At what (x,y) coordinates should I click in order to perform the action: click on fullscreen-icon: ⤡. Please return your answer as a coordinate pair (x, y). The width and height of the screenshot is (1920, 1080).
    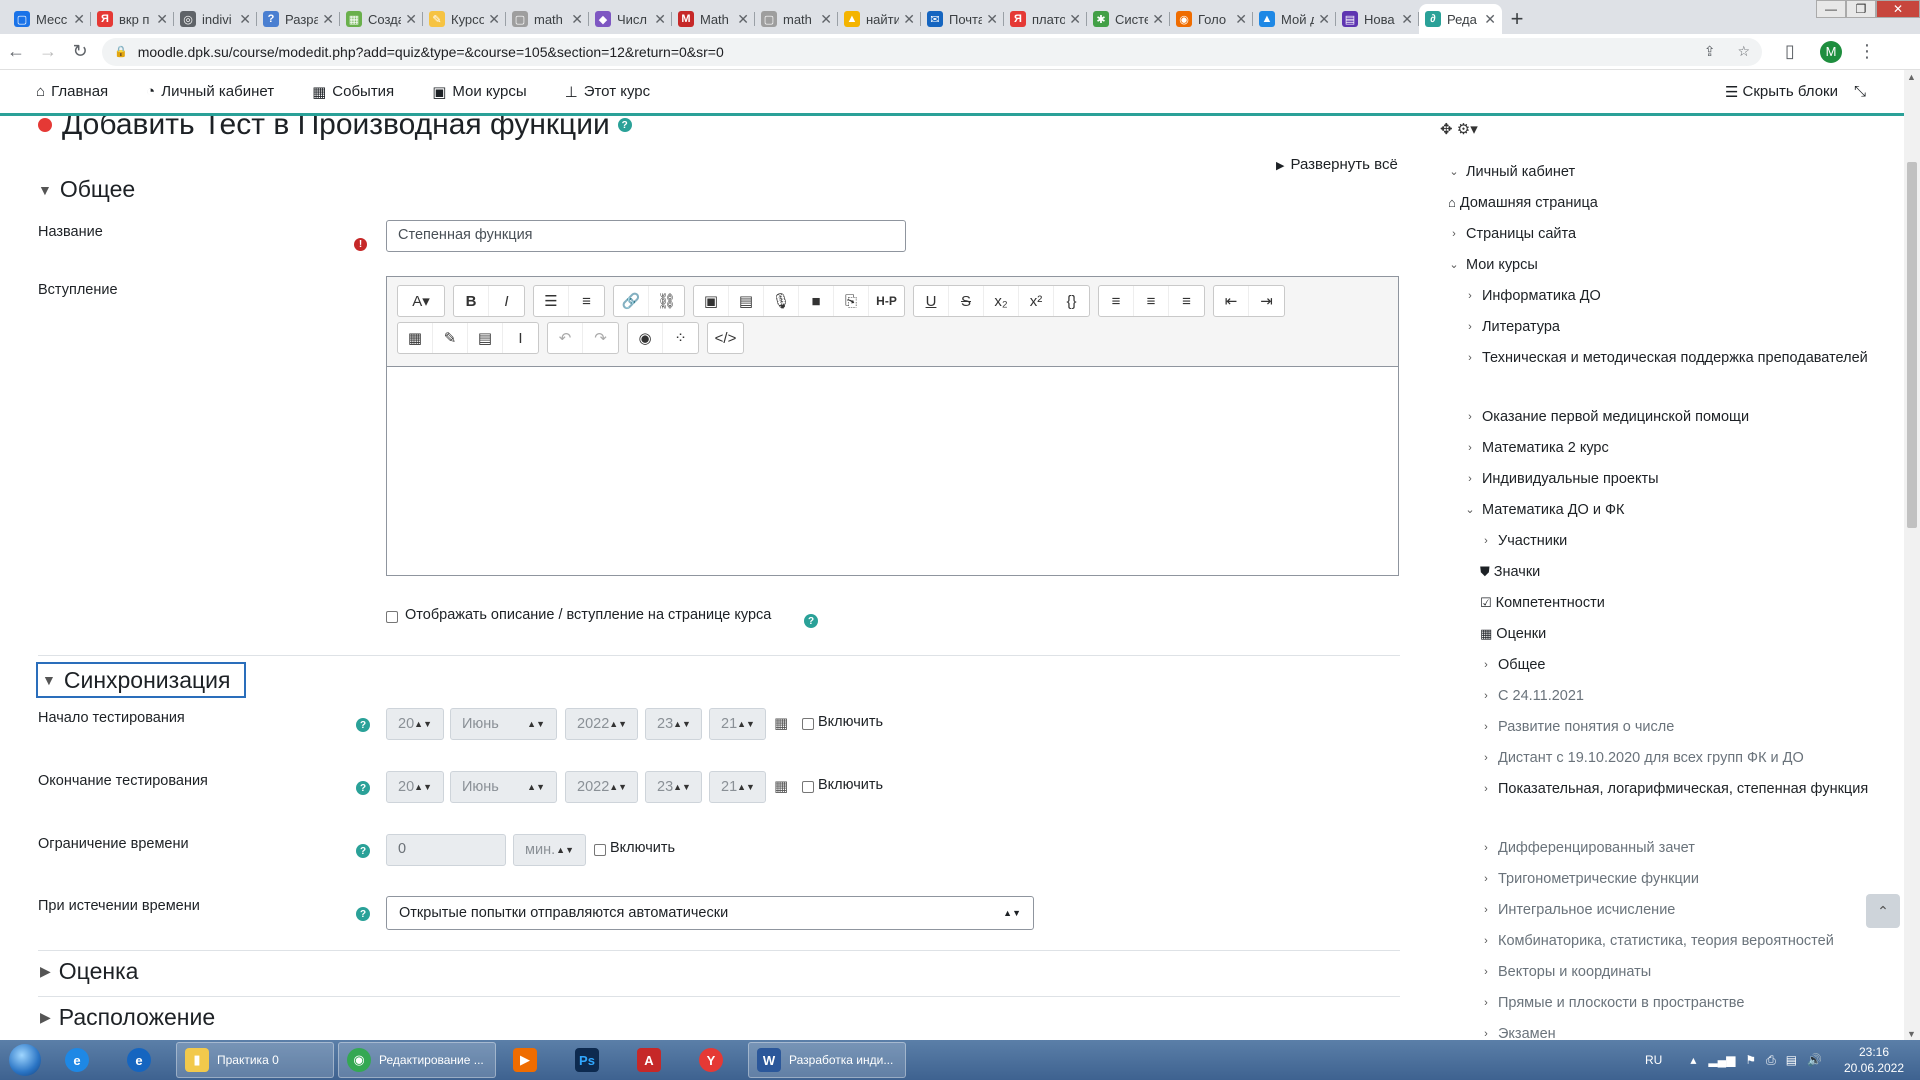
    Looking at the image, I should click on (1860, 91).